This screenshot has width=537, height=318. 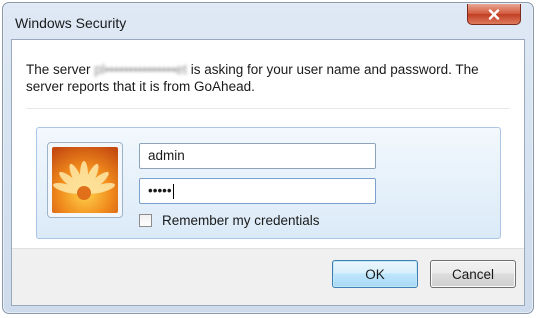 I want to click on ok-button: OK, so click(x=375, y=274).